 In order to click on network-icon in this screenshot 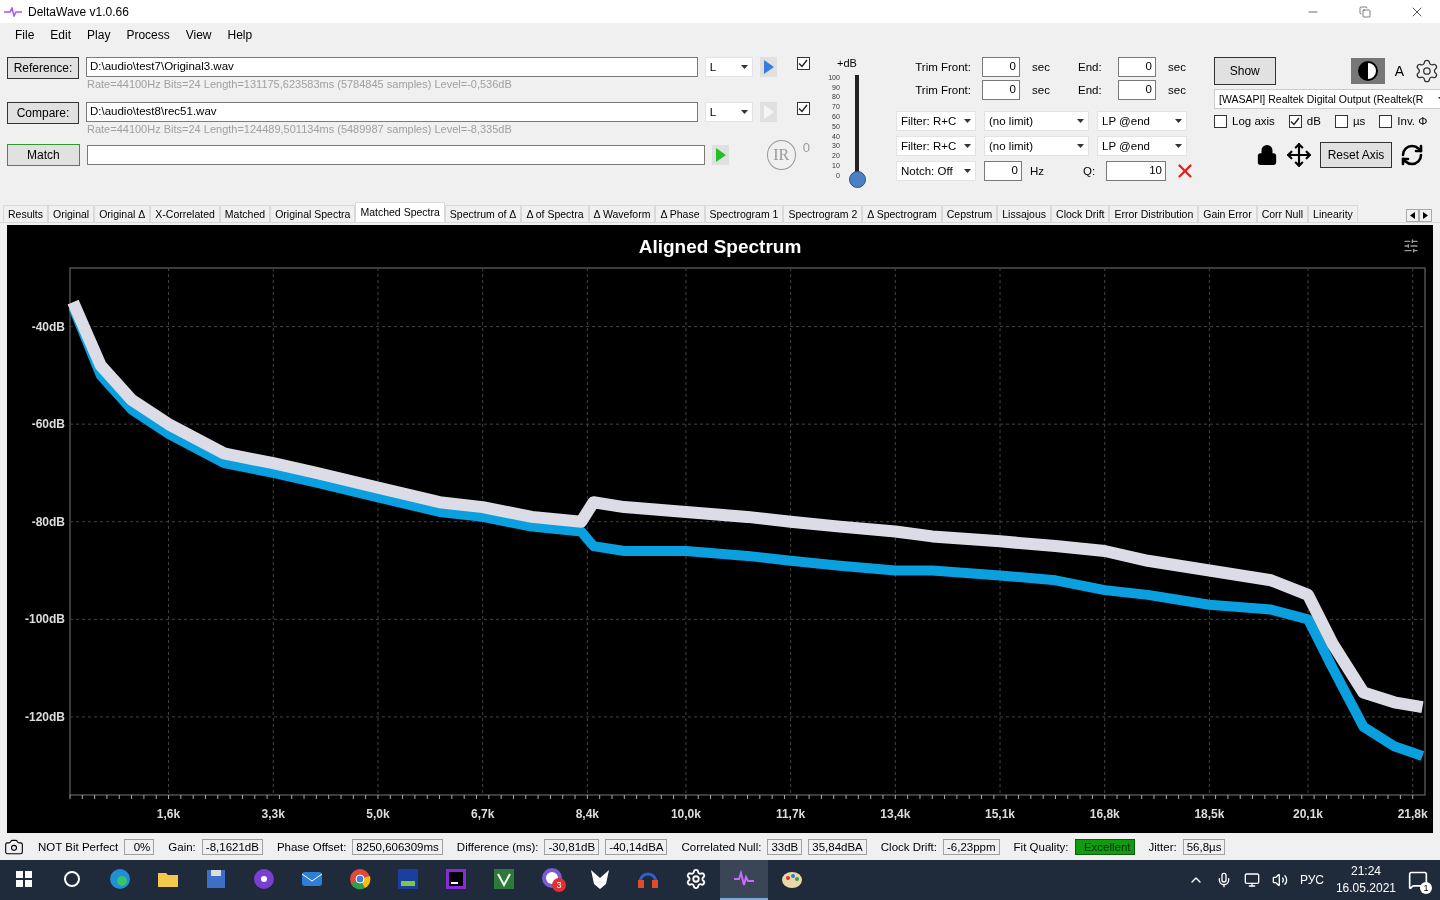, I will do `click(1251, 880)`.